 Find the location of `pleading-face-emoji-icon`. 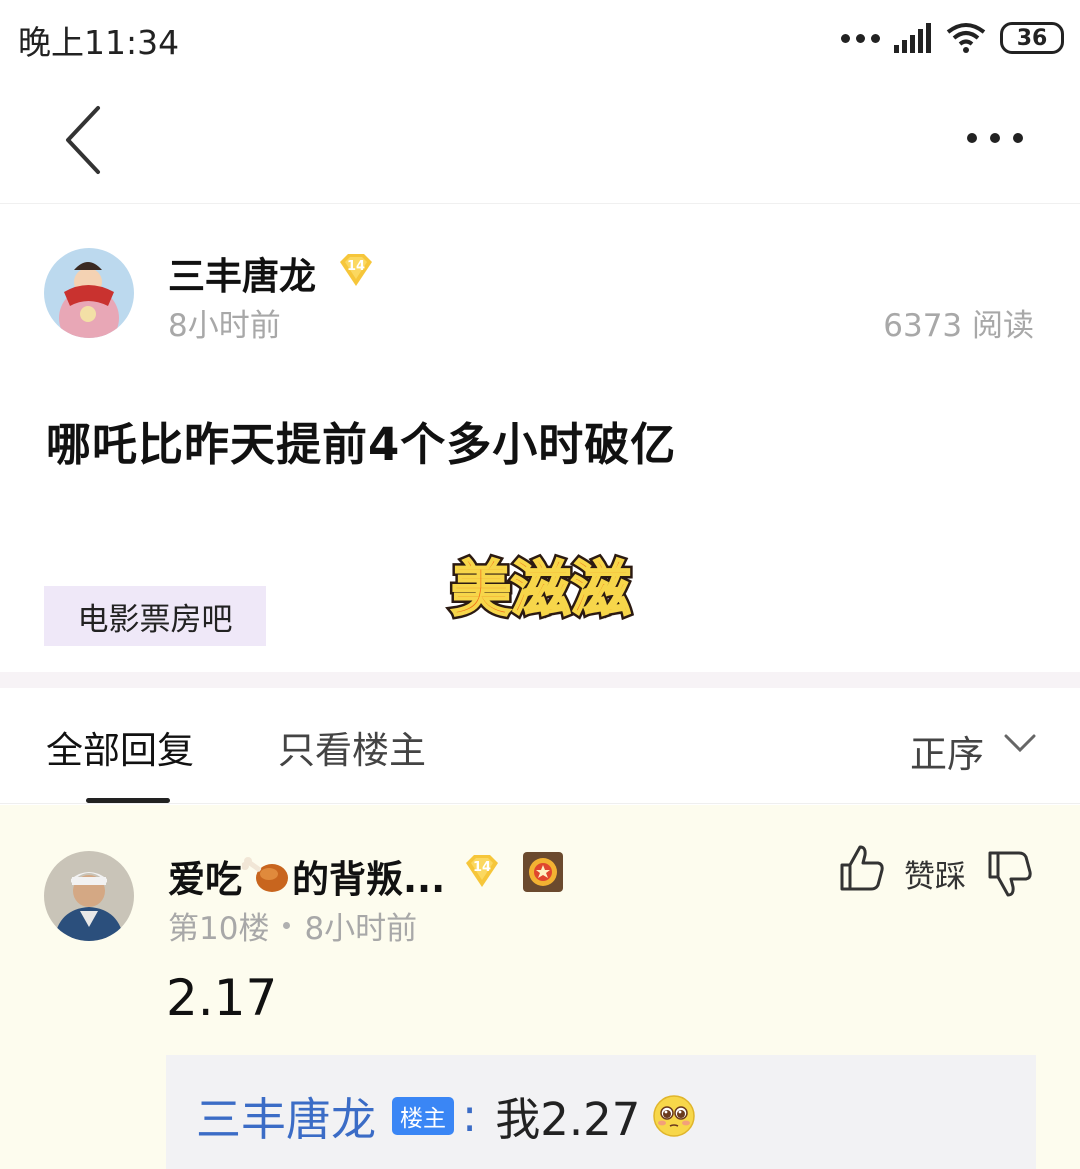

pleading-face-emoji-icon is located at coordinates (674, 1115).